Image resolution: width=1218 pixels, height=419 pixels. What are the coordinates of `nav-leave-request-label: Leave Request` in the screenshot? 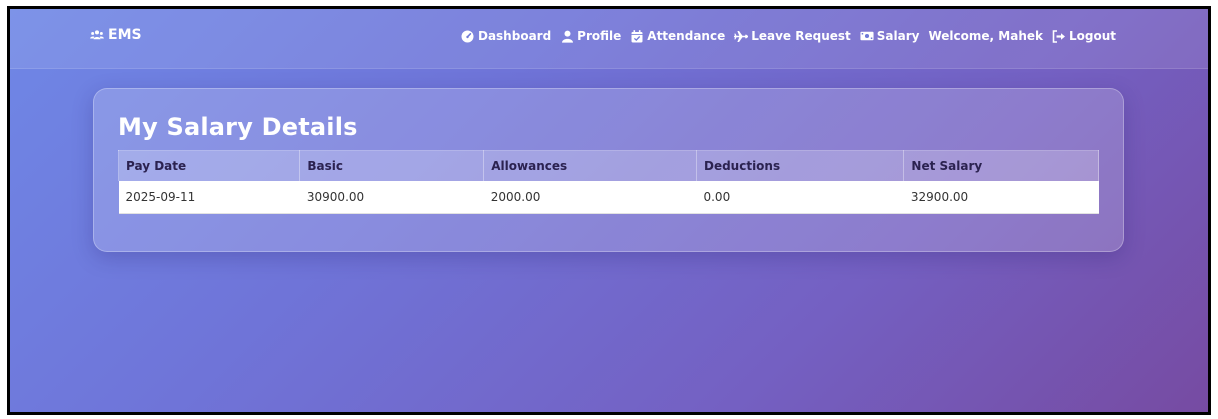 It's located at (801, 36).